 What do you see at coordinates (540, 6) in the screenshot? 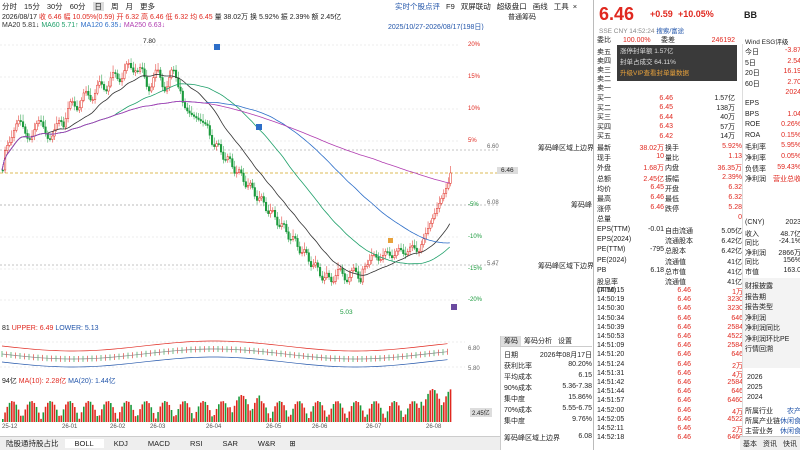
I see `draw-line-link: 画线` at bounding box center [540, 6].